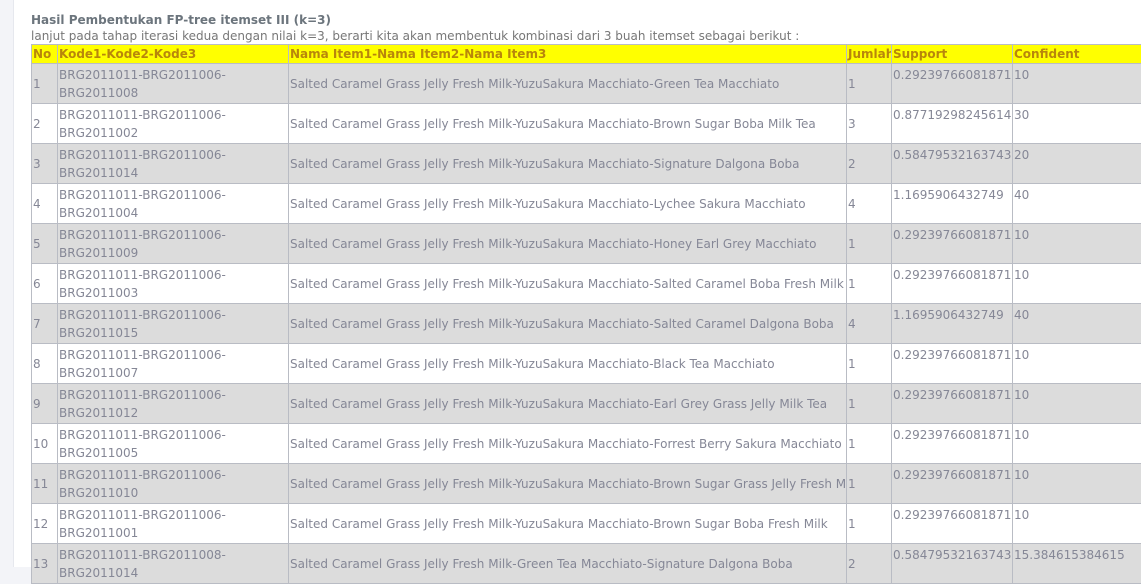  Describe the element at coordinates (45, 164) in the screenshot. I see `cell-no: 3` at that location.